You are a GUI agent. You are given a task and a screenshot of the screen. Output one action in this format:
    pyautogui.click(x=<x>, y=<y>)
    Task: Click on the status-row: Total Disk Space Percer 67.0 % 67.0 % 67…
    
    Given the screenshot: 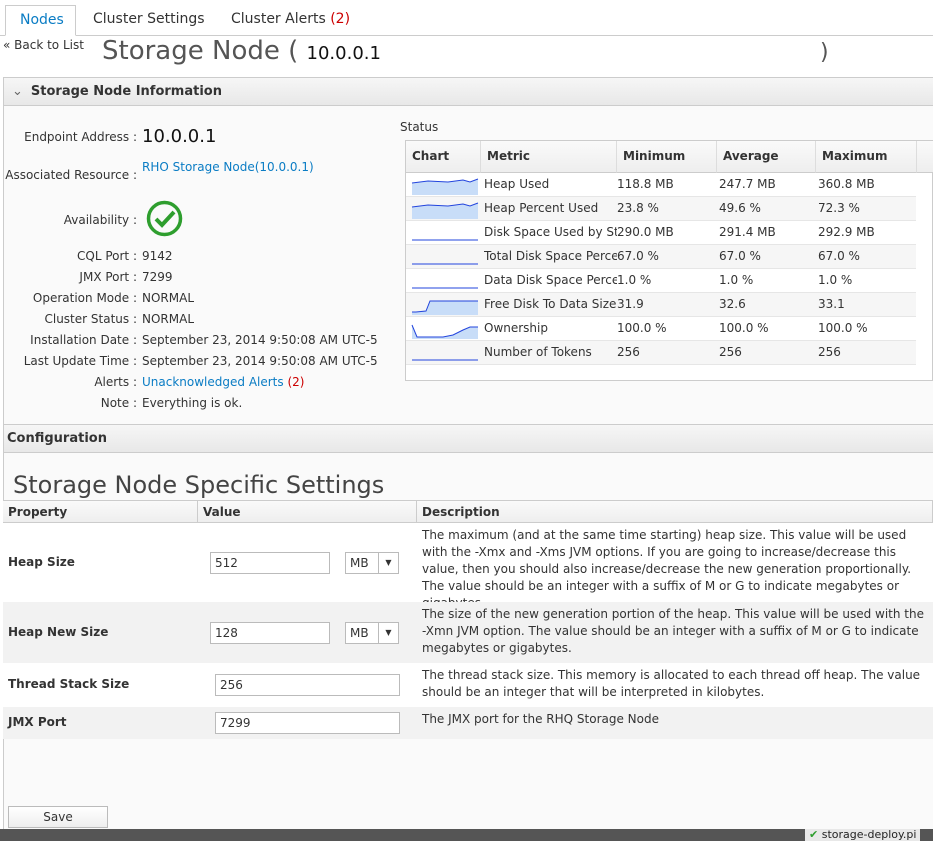 What is the action you would take?
    pyautogui.click(x=661, y=257)
    